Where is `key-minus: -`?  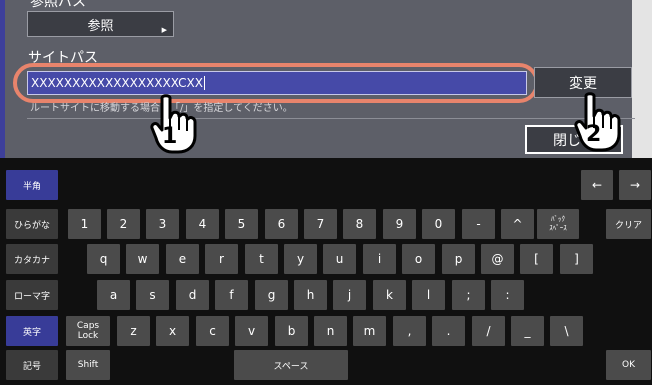 key-minus: - is located at coordinates (478, 224).